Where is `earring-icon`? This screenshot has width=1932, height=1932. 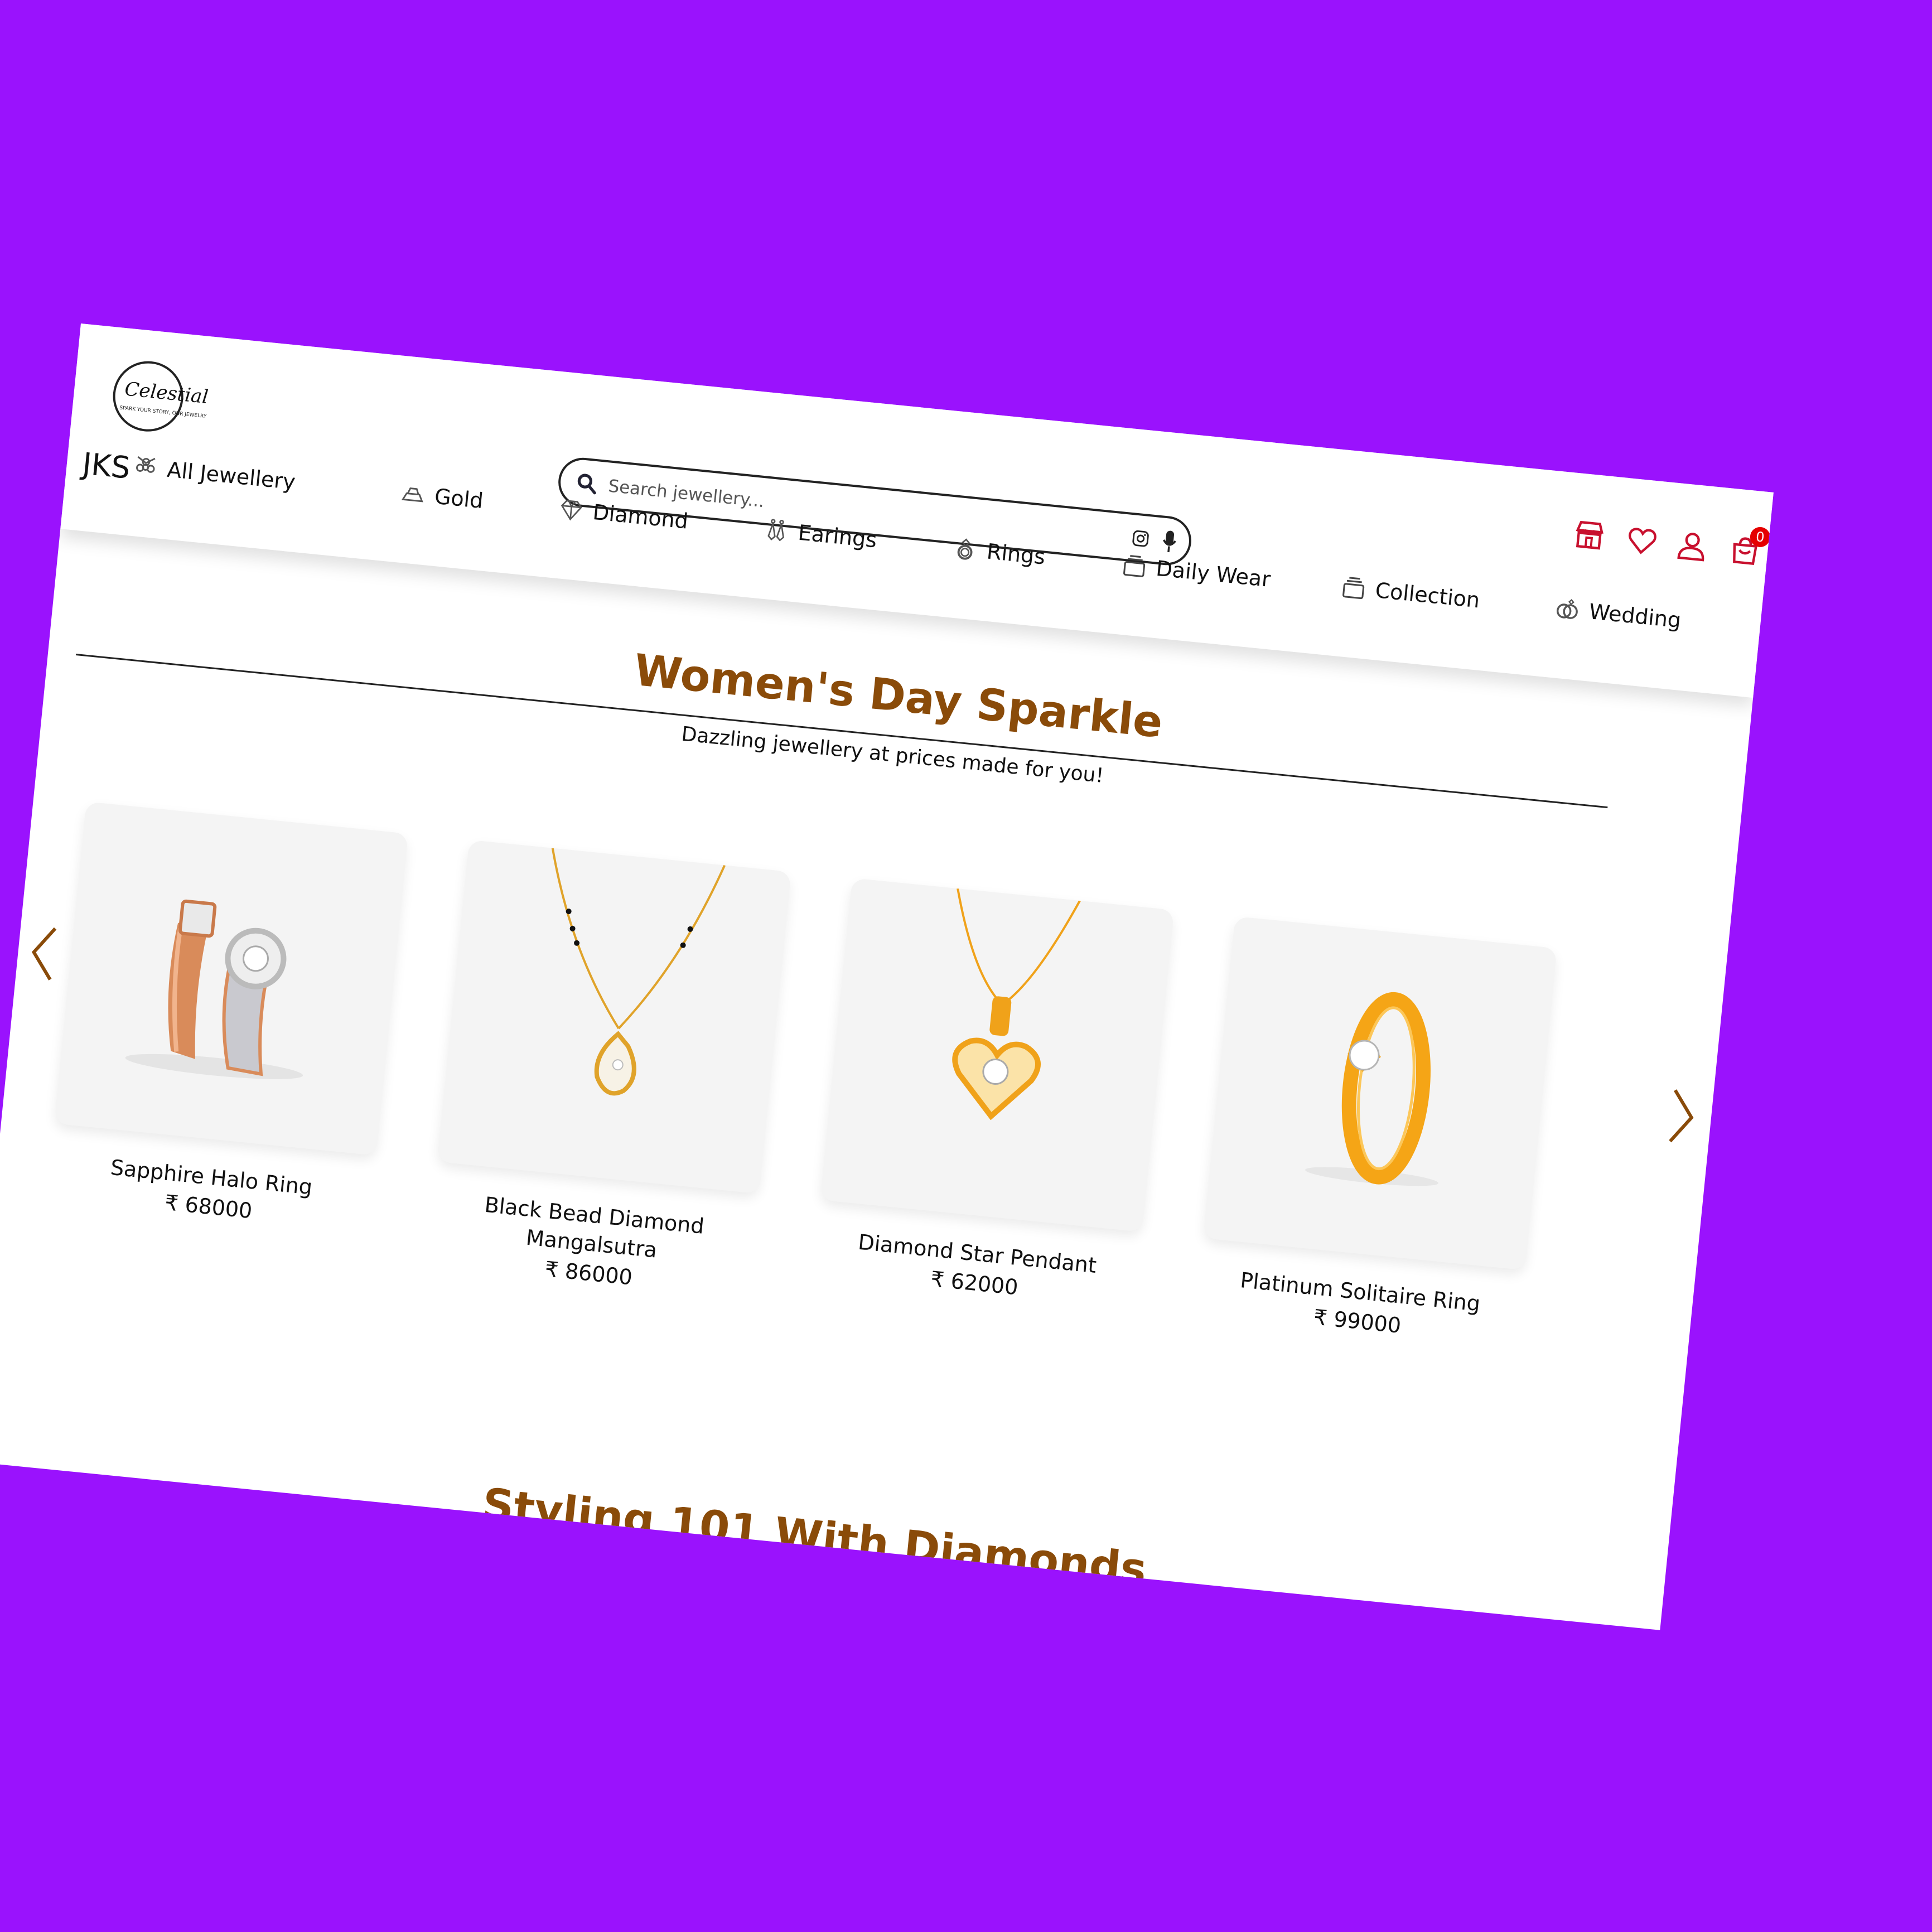
earring-icon is located at coordinates (775, 530).